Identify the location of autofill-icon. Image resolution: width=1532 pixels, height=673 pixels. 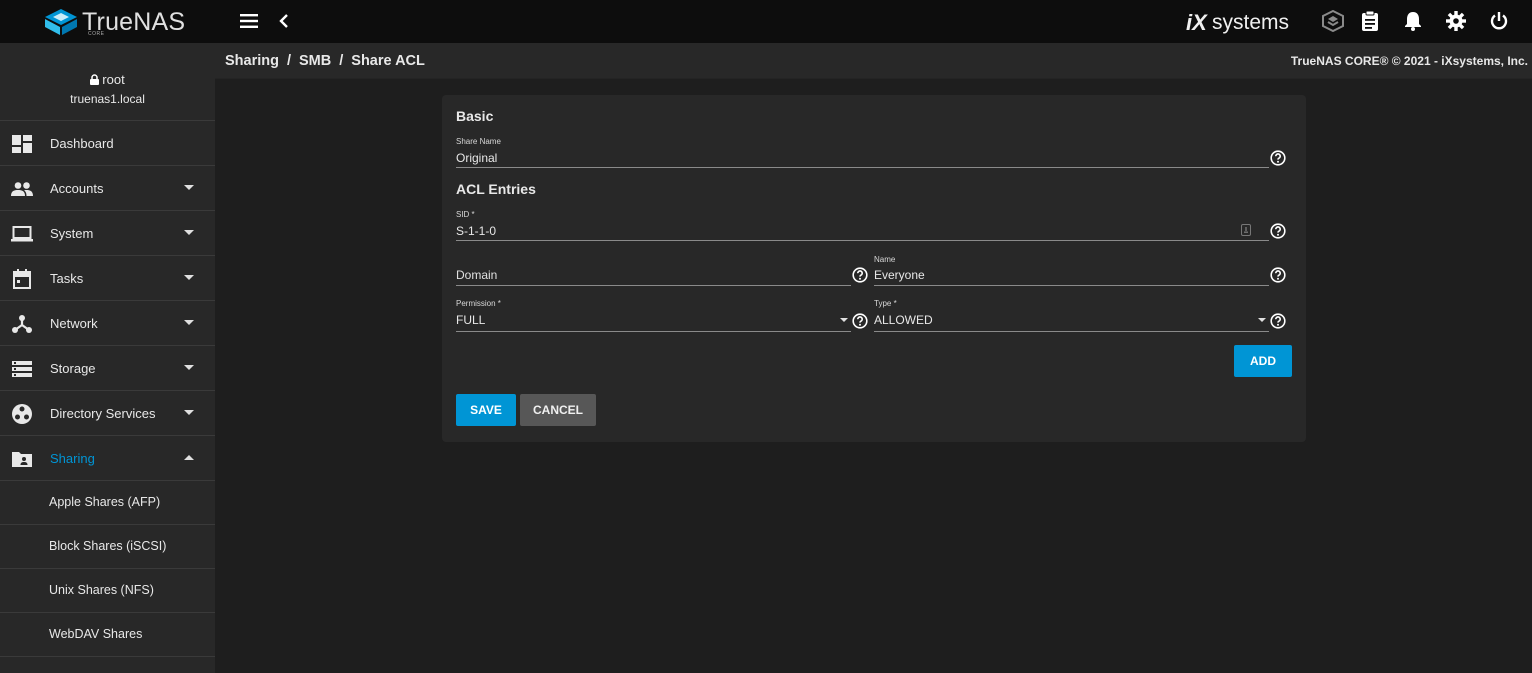
(1246, 230).